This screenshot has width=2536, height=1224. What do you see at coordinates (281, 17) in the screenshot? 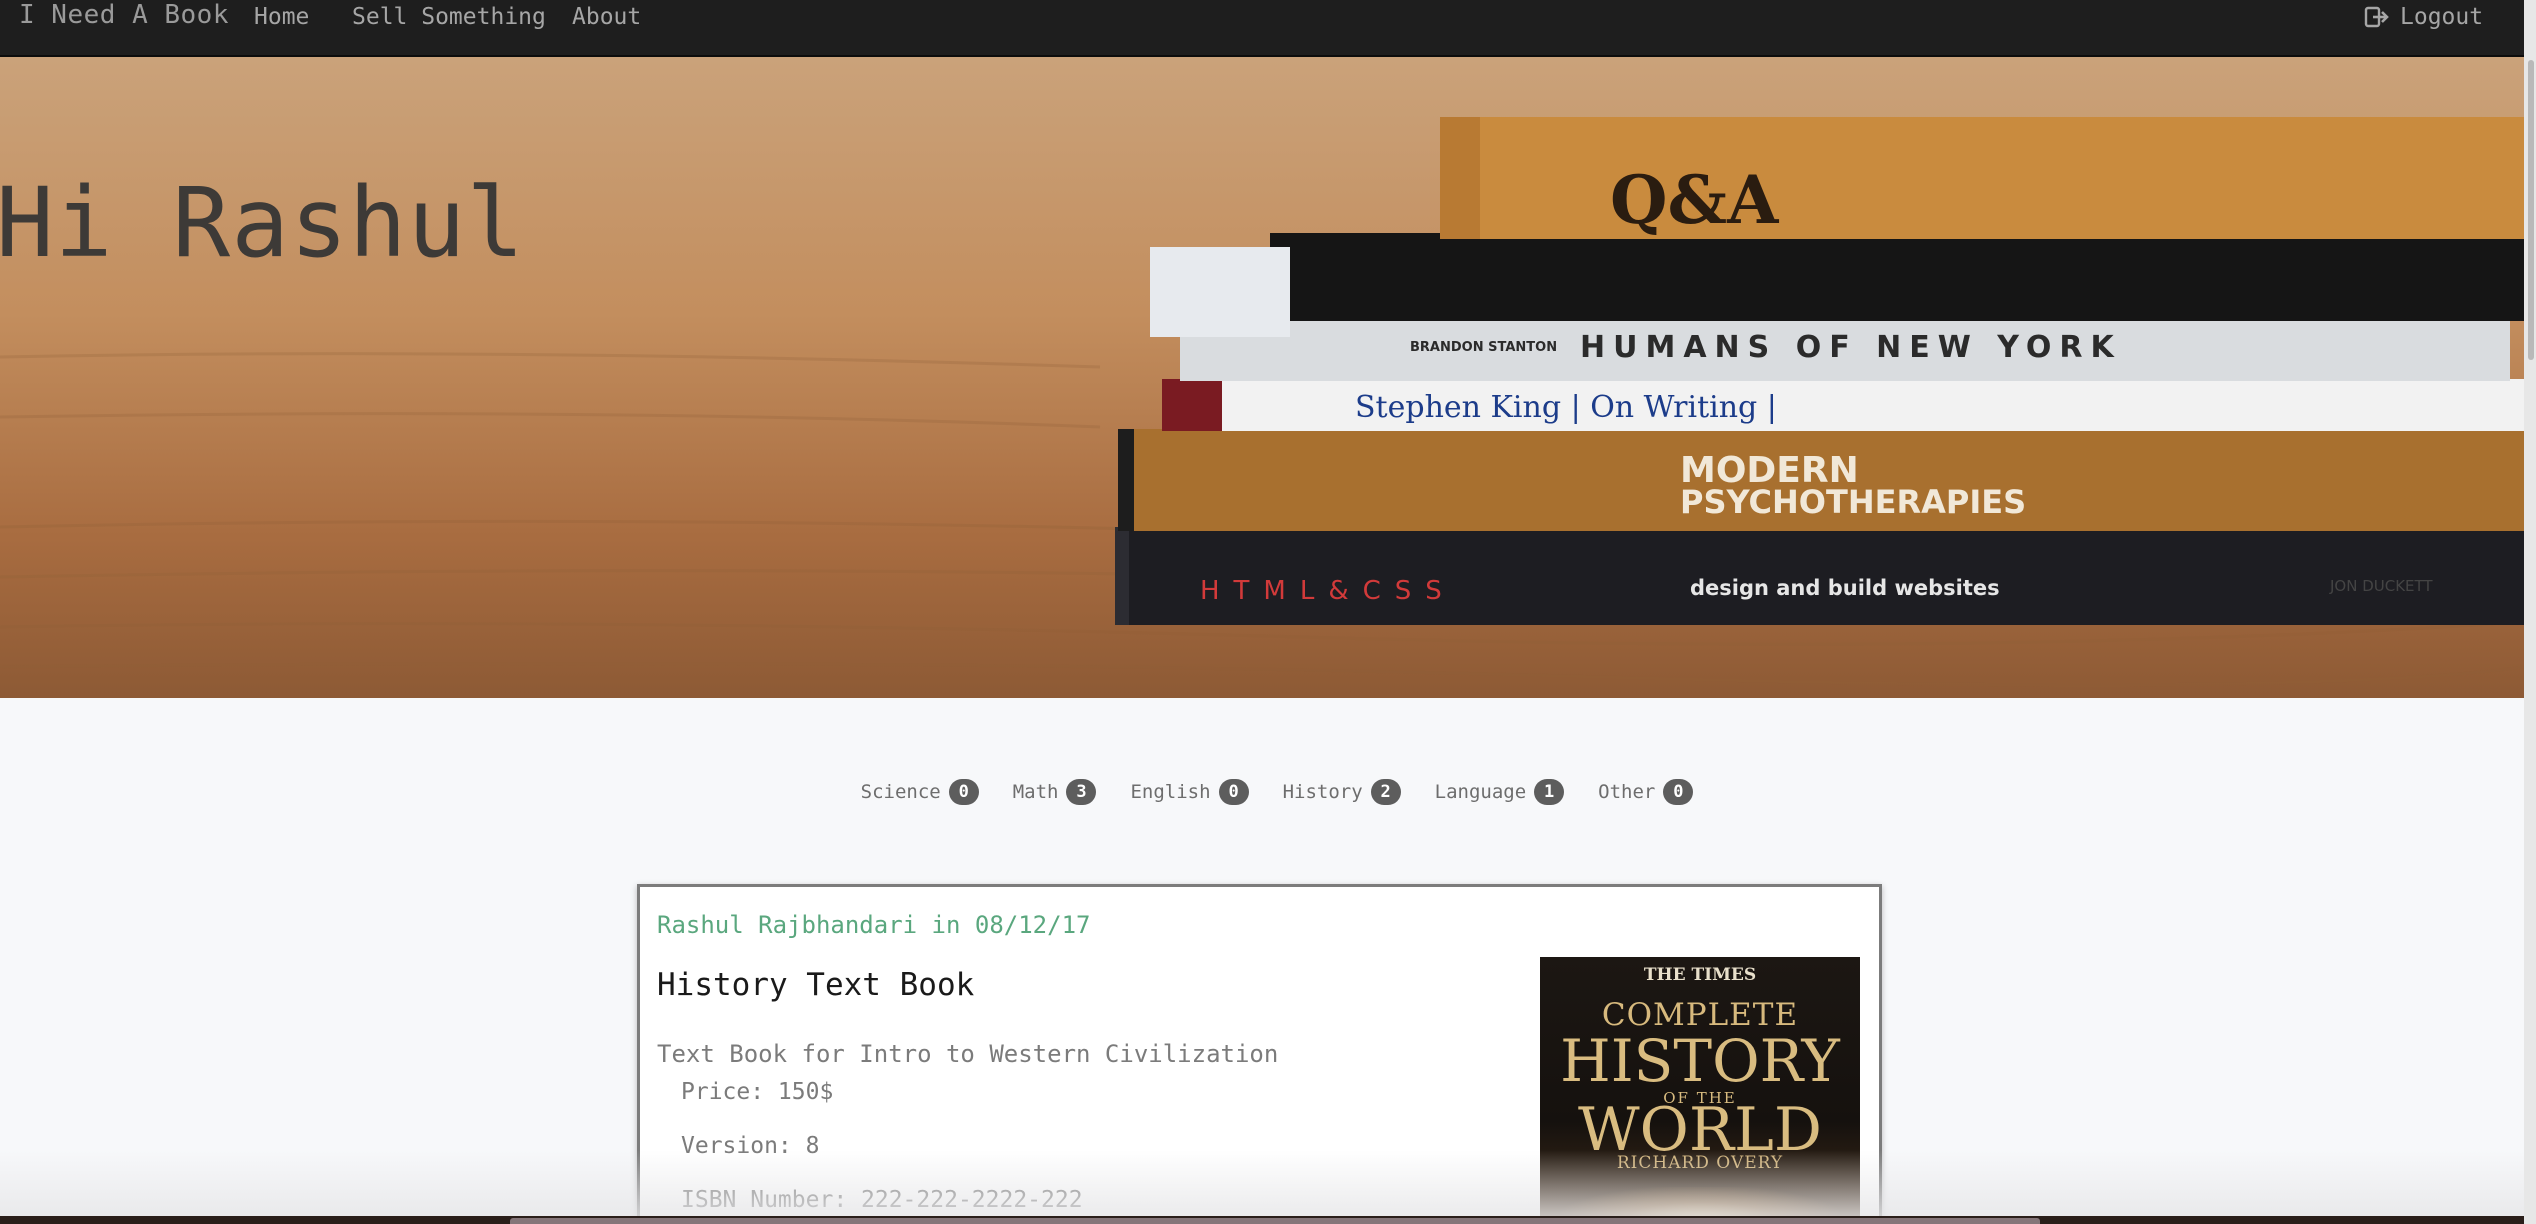
I see `nav-home-link: Home` at bounding box center [281, 17].